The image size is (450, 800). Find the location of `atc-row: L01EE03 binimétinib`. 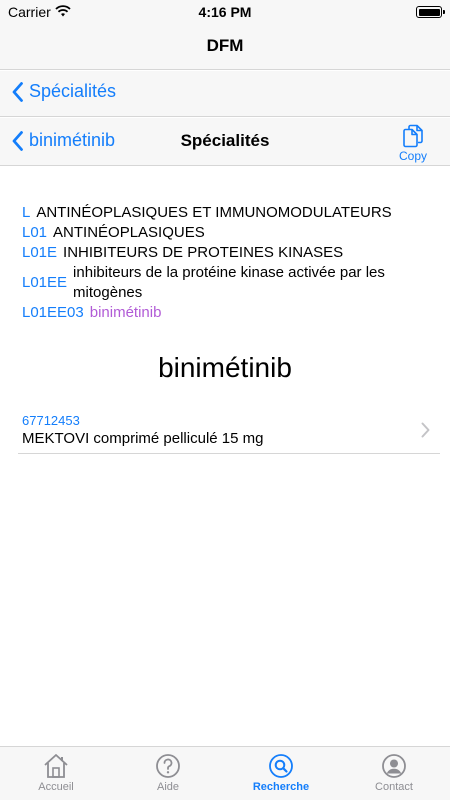

atc-row: L01EE03 binimétinib is located at coordinates (227, 313).